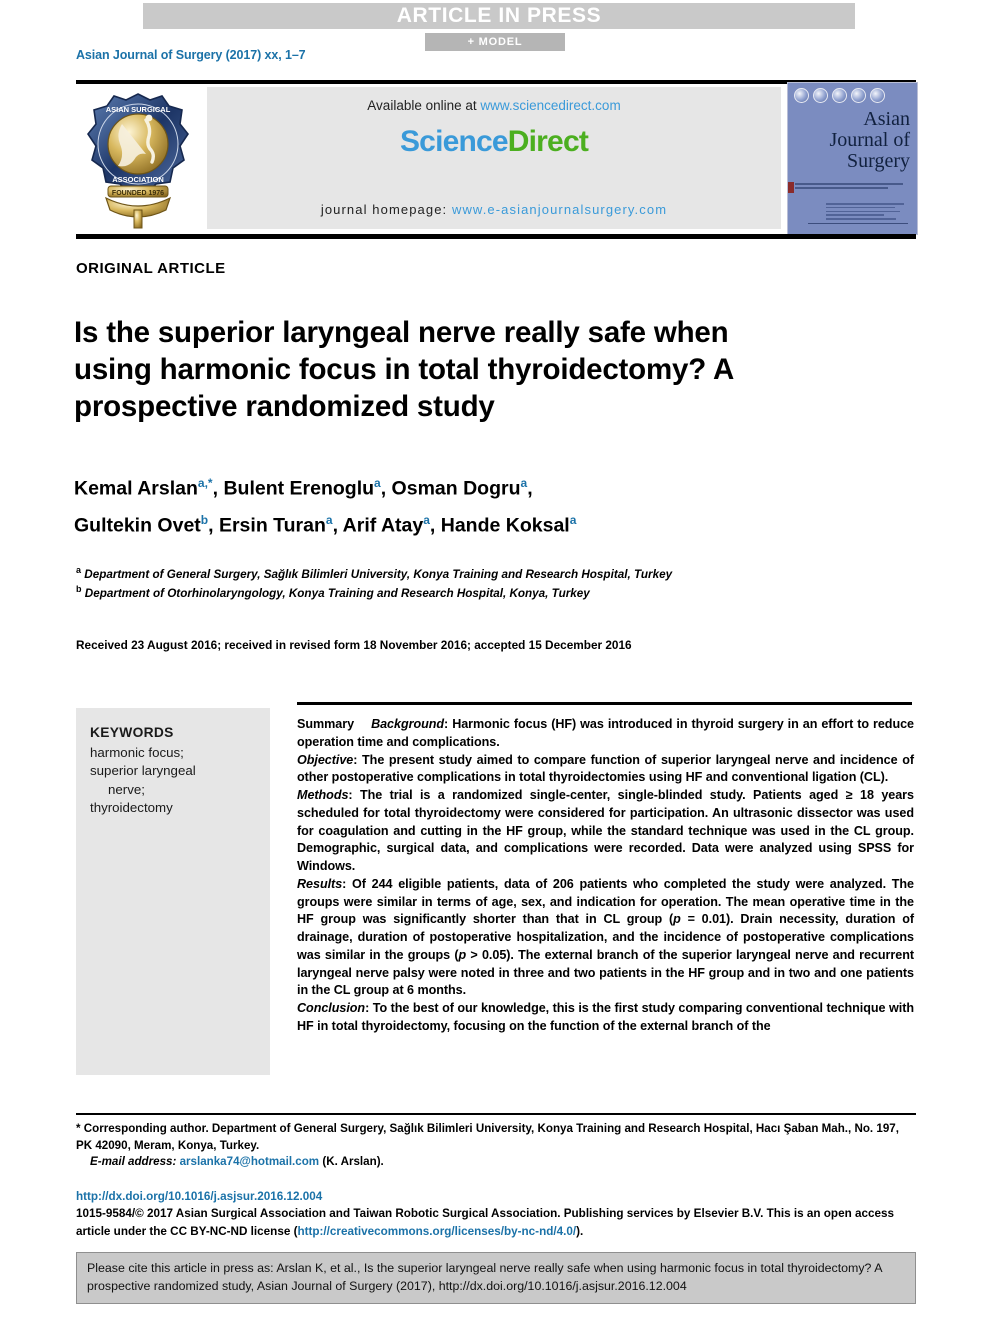  I want to click on author-separator: , Hande Koksal, so click(499, 525).